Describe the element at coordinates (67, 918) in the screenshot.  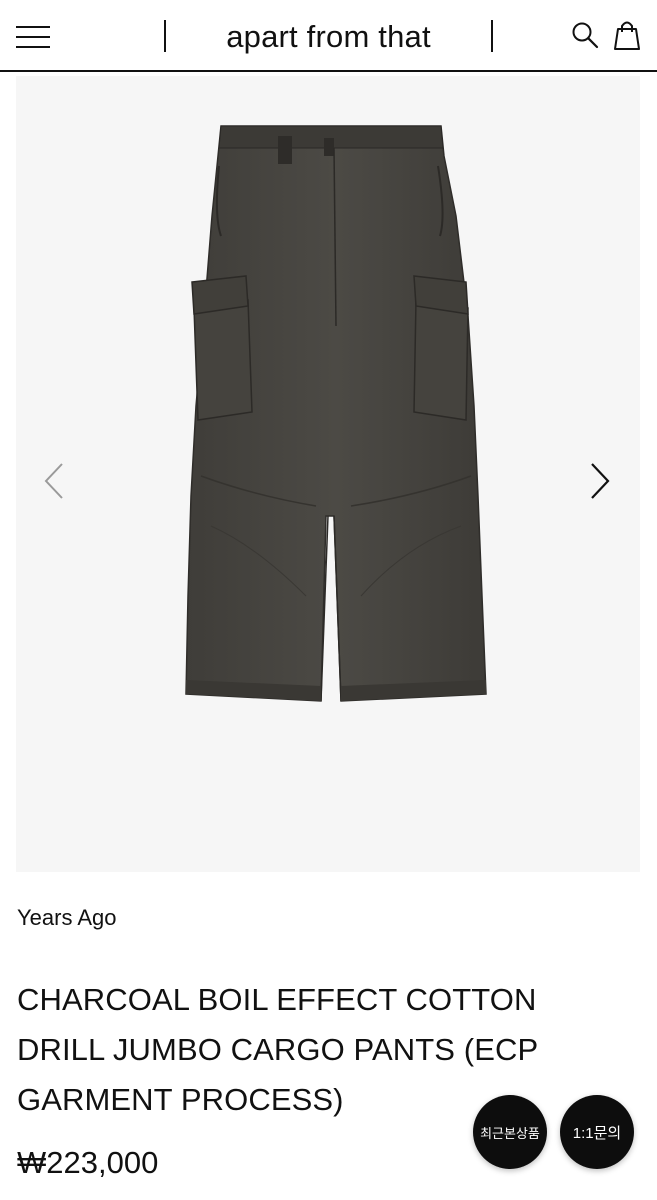
I see `product-brand-link: Years Ago` at that location.